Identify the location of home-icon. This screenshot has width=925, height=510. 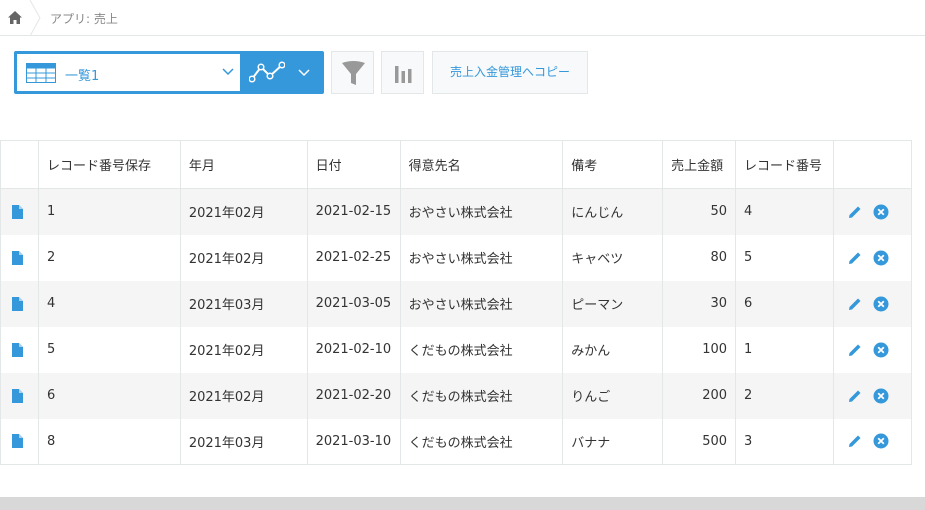
(15, 17).